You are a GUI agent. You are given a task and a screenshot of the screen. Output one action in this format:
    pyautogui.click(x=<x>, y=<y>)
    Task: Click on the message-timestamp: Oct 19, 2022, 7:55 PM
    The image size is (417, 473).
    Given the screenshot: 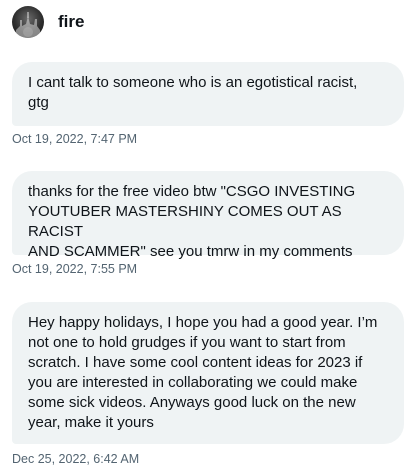 What is the action you would take?
    pyautogui.click(x=75, y=269)
    